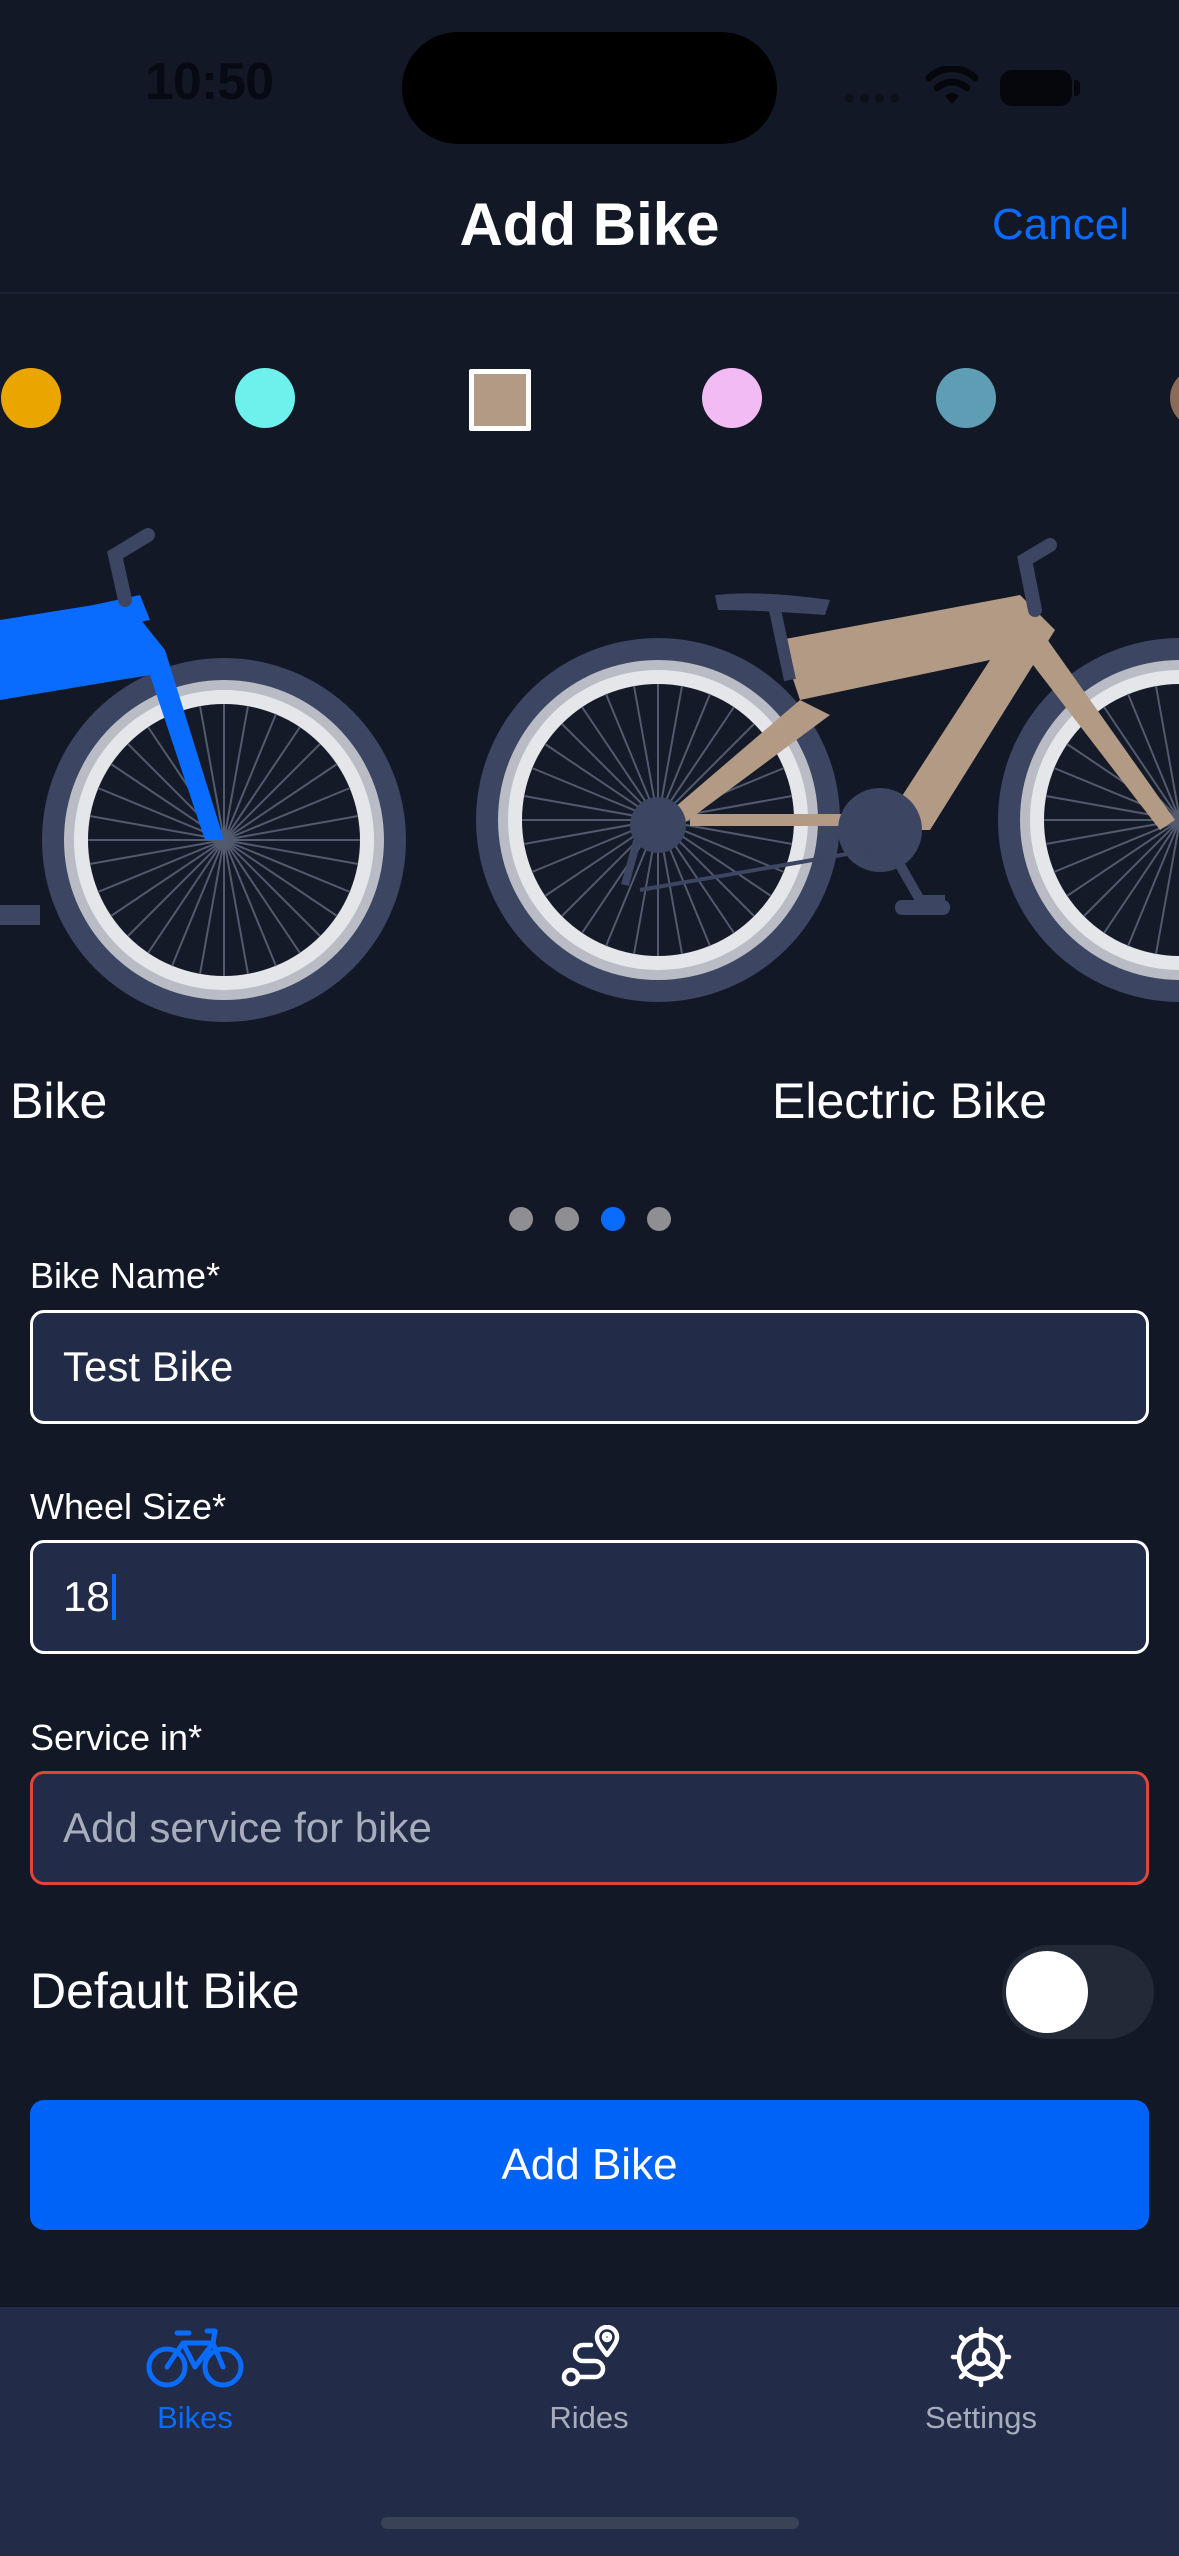 The image size is (1179, 2556). I want to click on tab-settings: Settings, so click(981, 2380).